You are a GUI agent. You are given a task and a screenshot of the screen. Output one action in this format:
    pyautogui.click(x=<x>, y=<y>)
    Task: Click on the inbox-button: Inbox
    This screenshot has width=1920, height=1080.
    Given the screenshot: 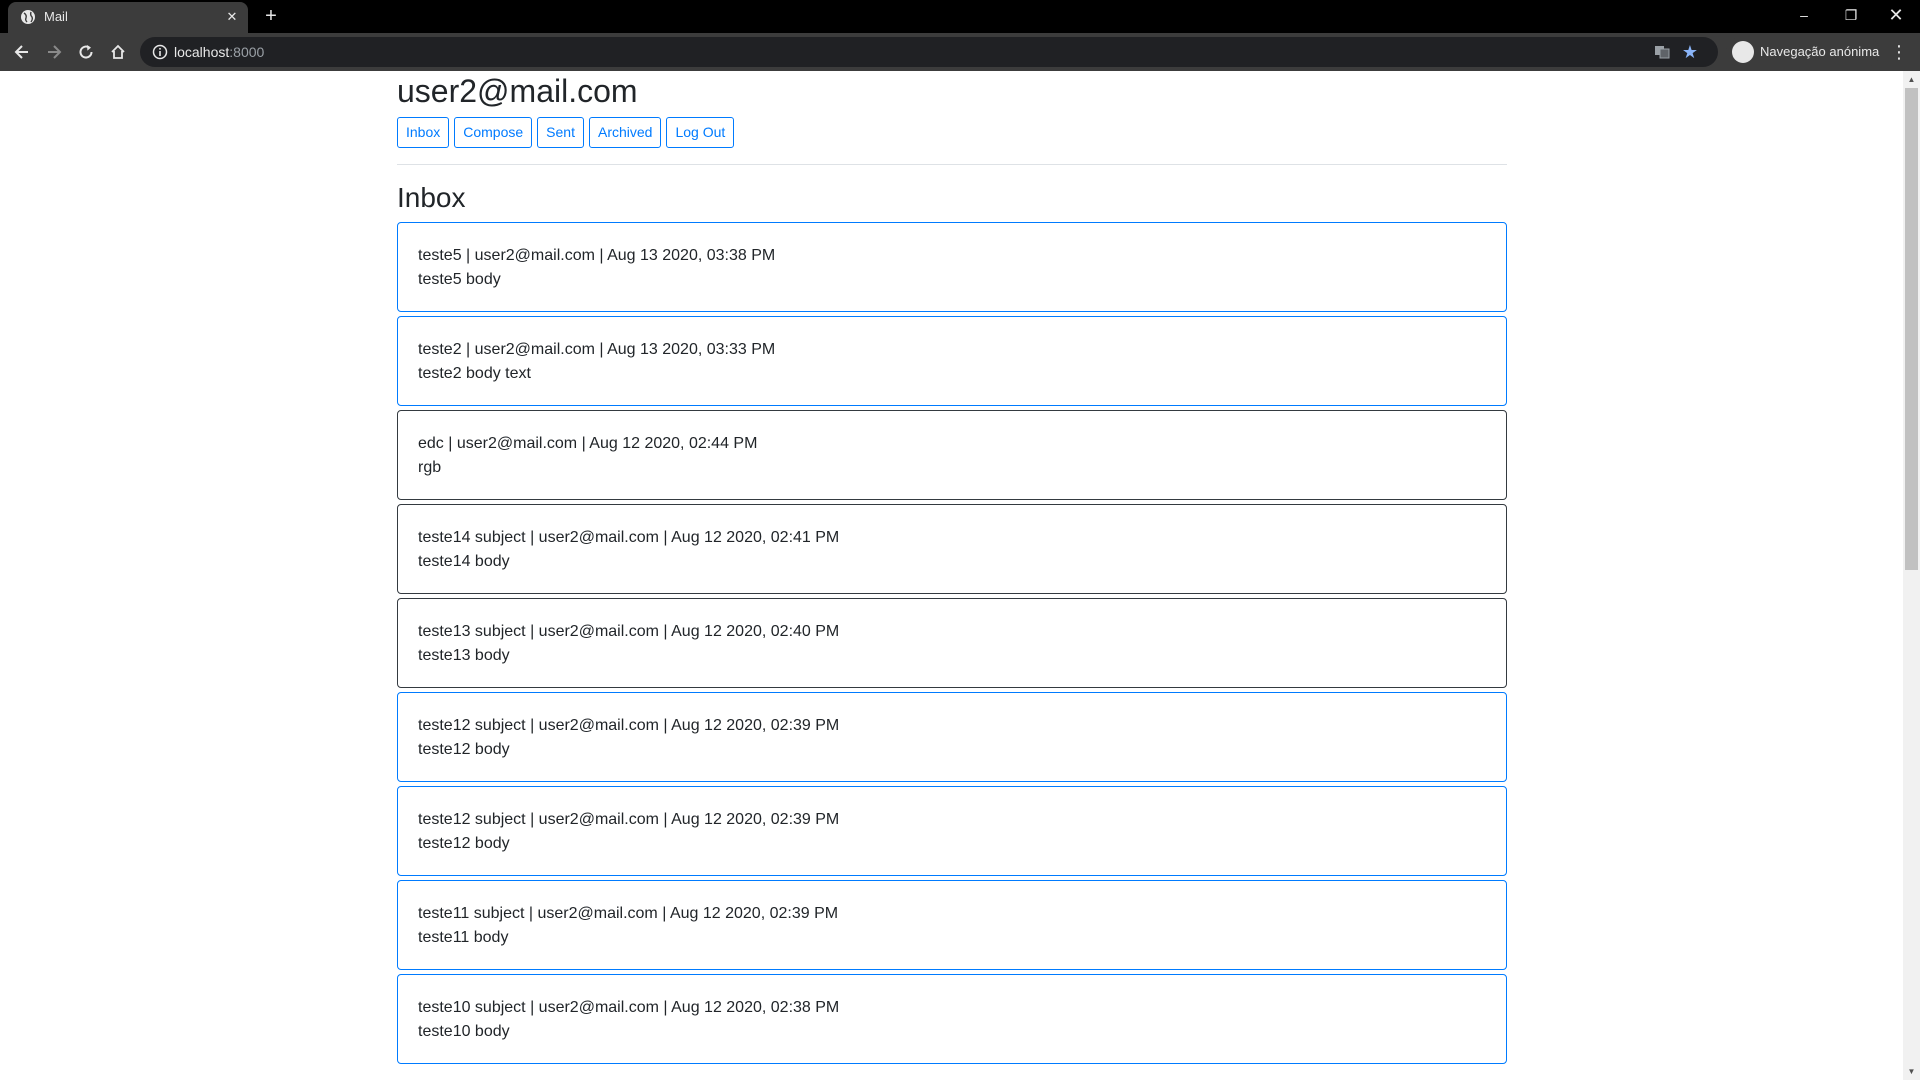 What is the action you would take?
    pyautogui.click(x=423, y=132)
    